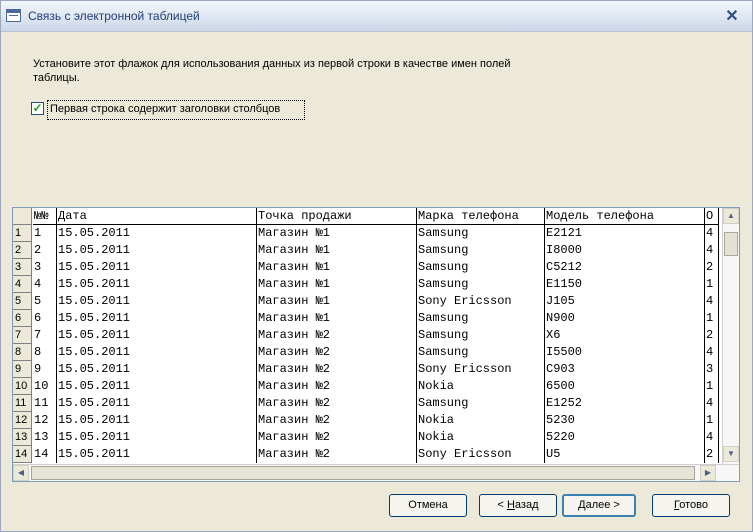  I want to click on table-cell: 12, so click(45, 420).